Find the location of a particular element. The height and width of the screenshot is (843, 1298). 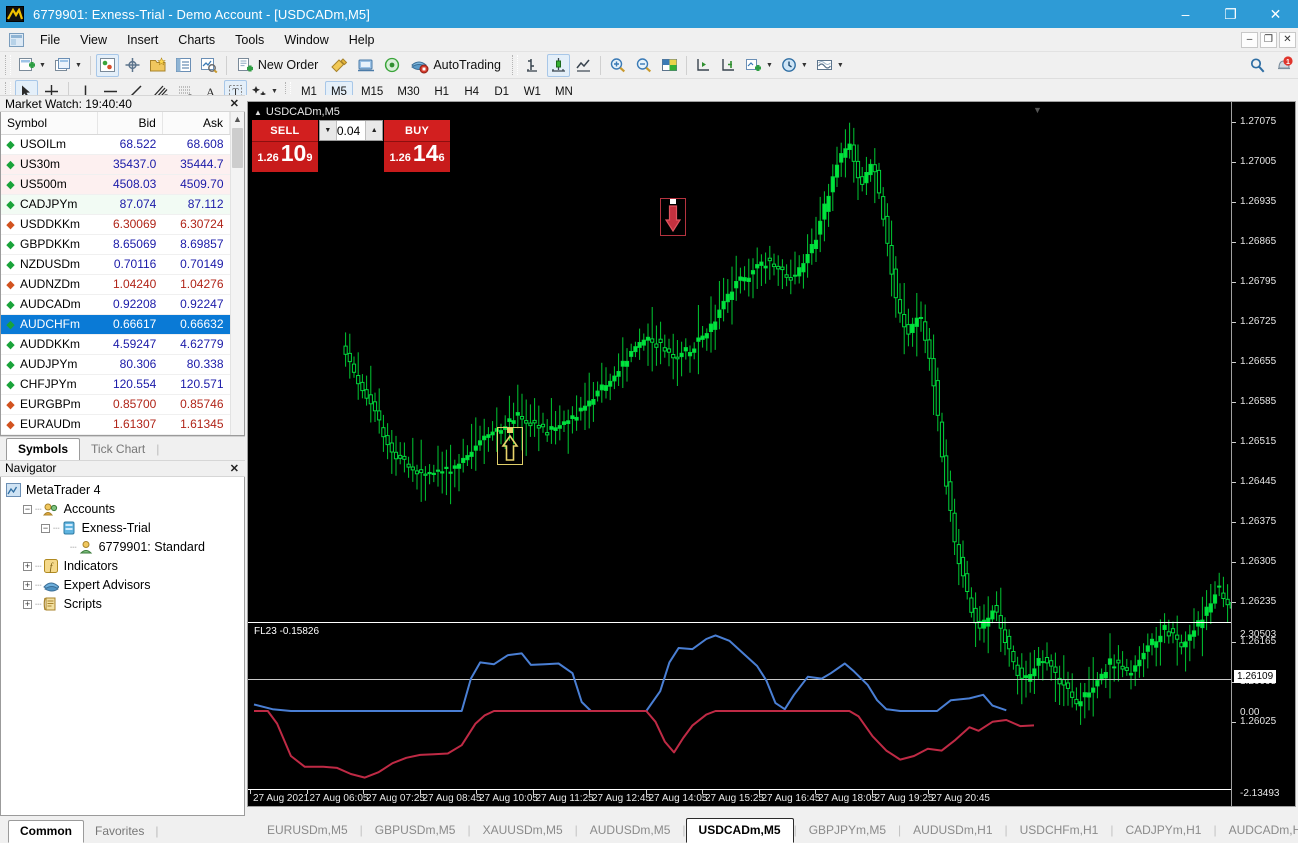

grid-button is located at coordinates (669, 65).